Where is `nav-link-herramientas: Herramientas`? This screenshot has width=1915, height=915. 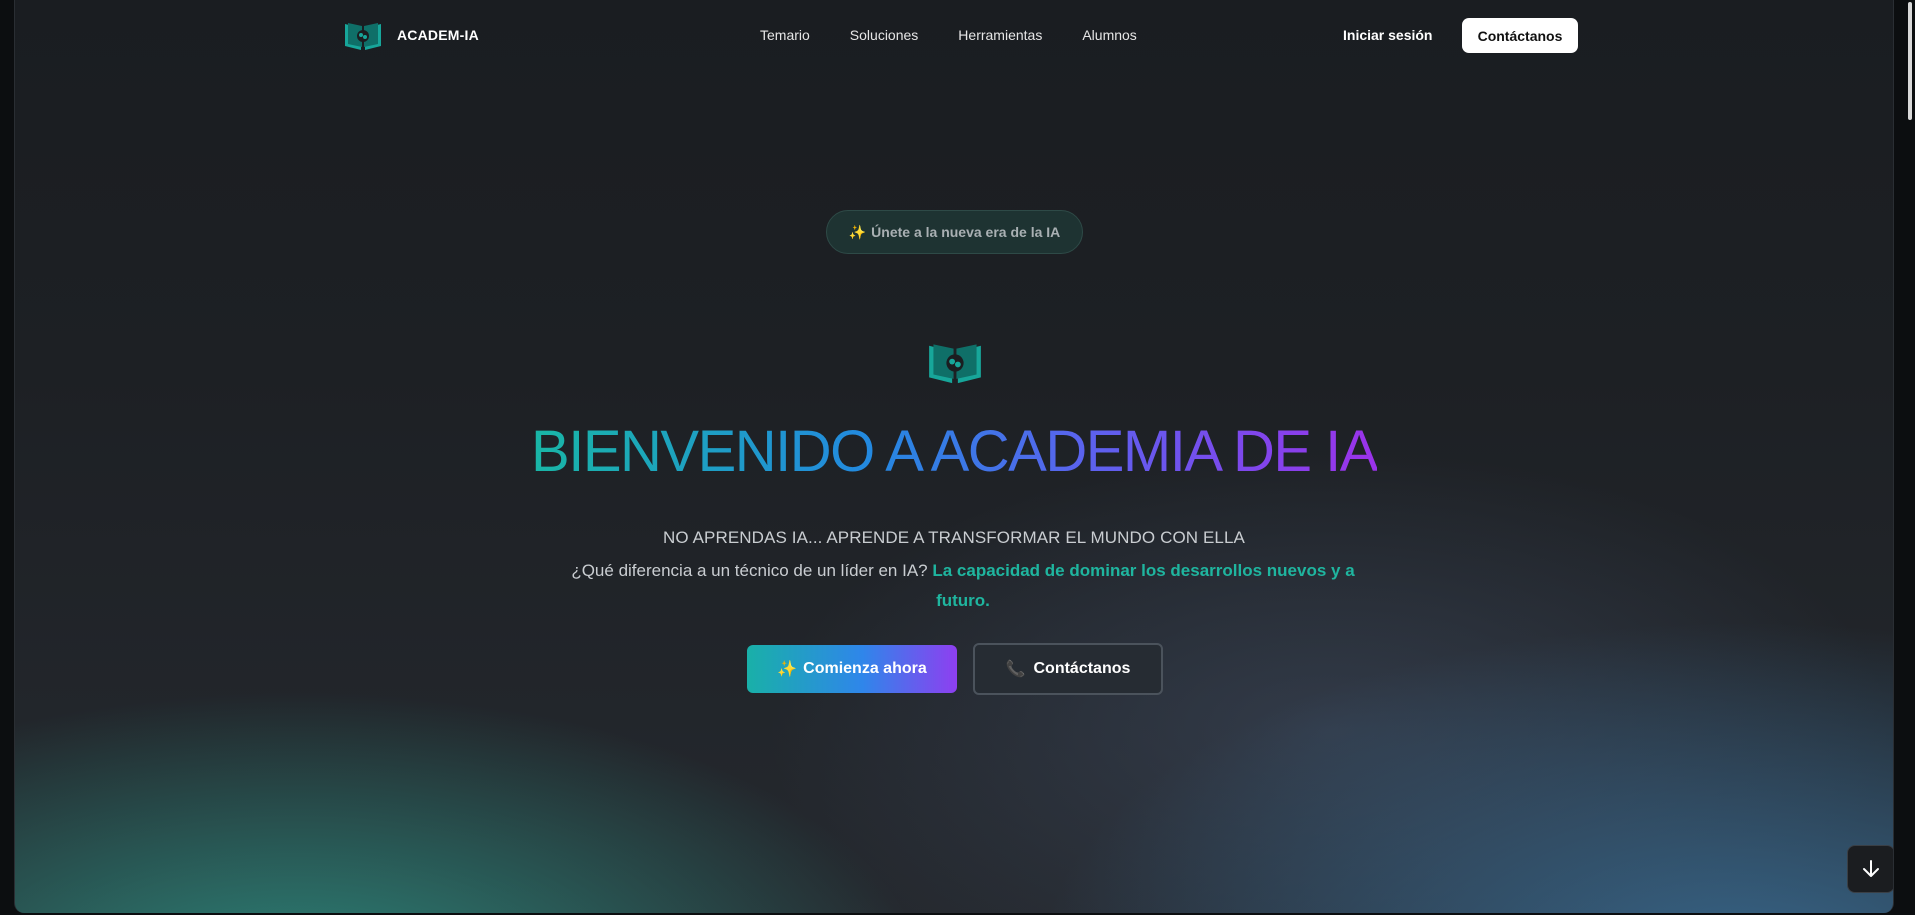 nav-link-herramientas: Herramientas is located at coordinates (1000, 35).